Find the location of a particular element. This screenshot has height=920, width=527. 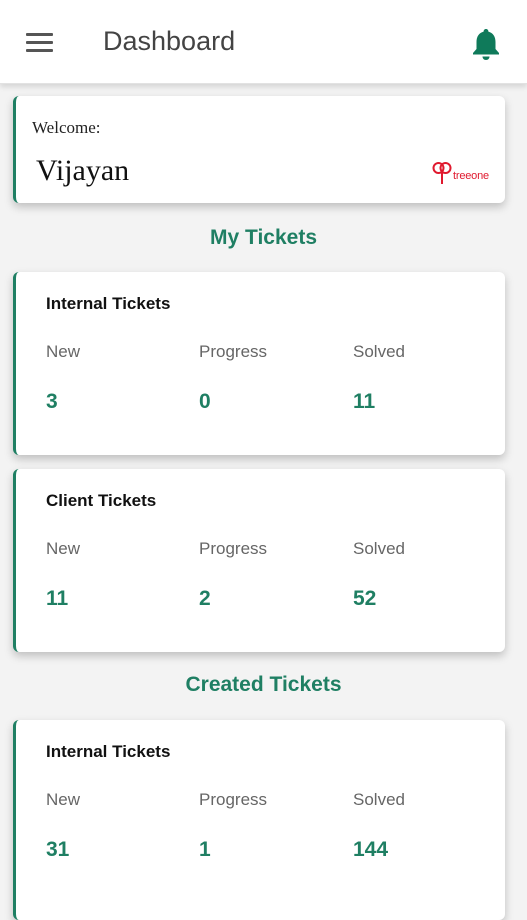

bell-icon is located at coordinates (486, 44).